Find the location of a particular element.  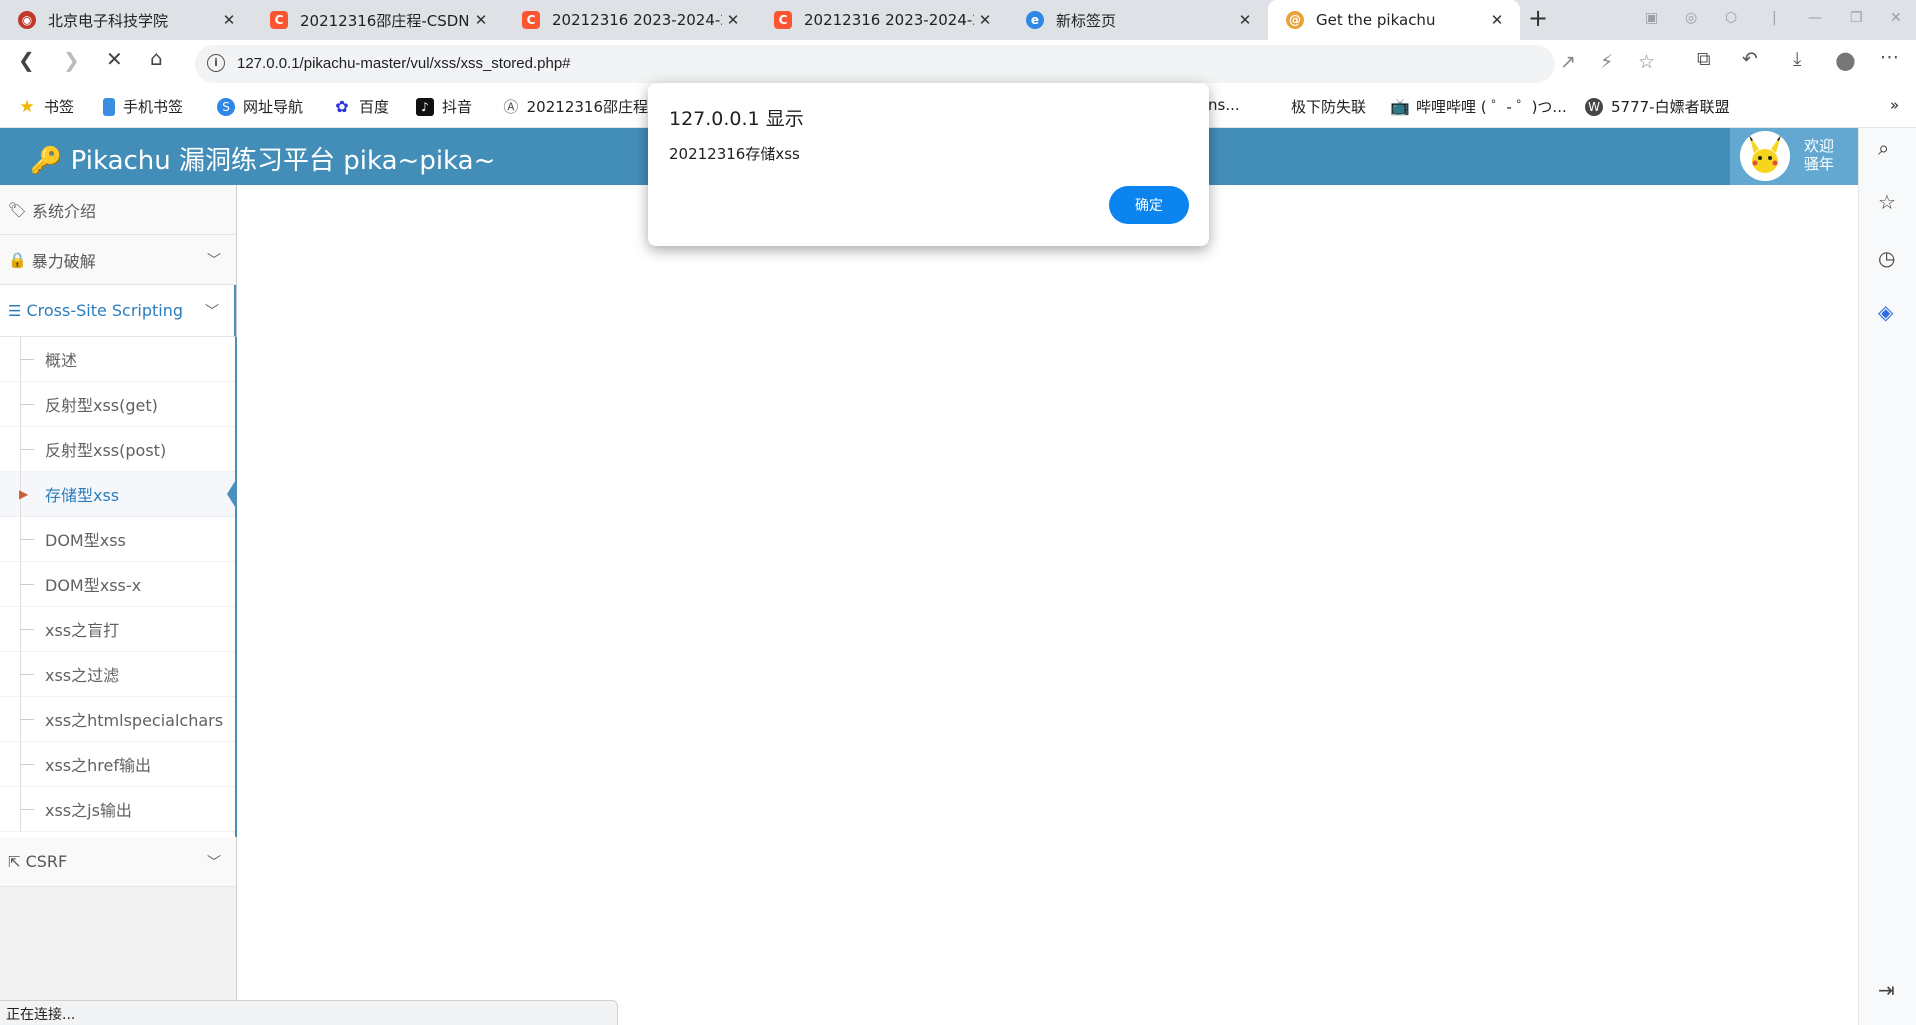

brand: 🔑 Pikachu 漏洞练习平台 pika~pika~ is located at coordinates (262, 158).